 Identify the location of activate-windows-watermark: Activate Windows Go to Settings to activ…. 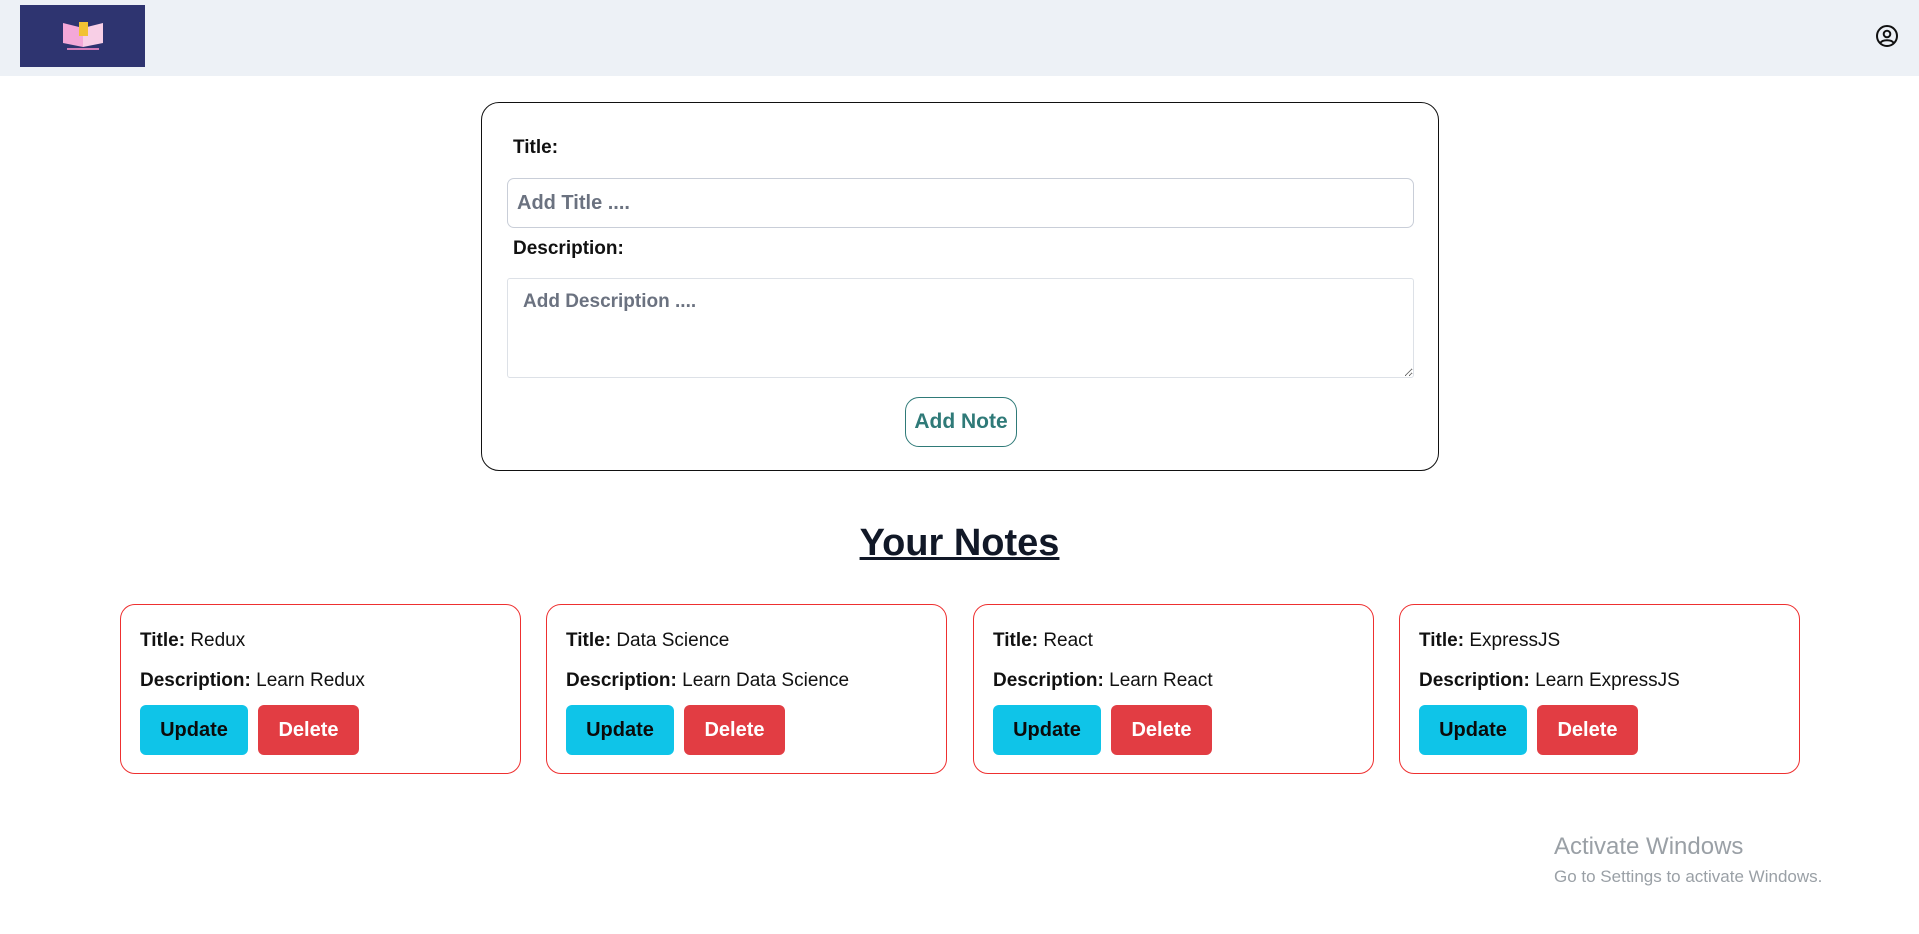
(1688, 860).